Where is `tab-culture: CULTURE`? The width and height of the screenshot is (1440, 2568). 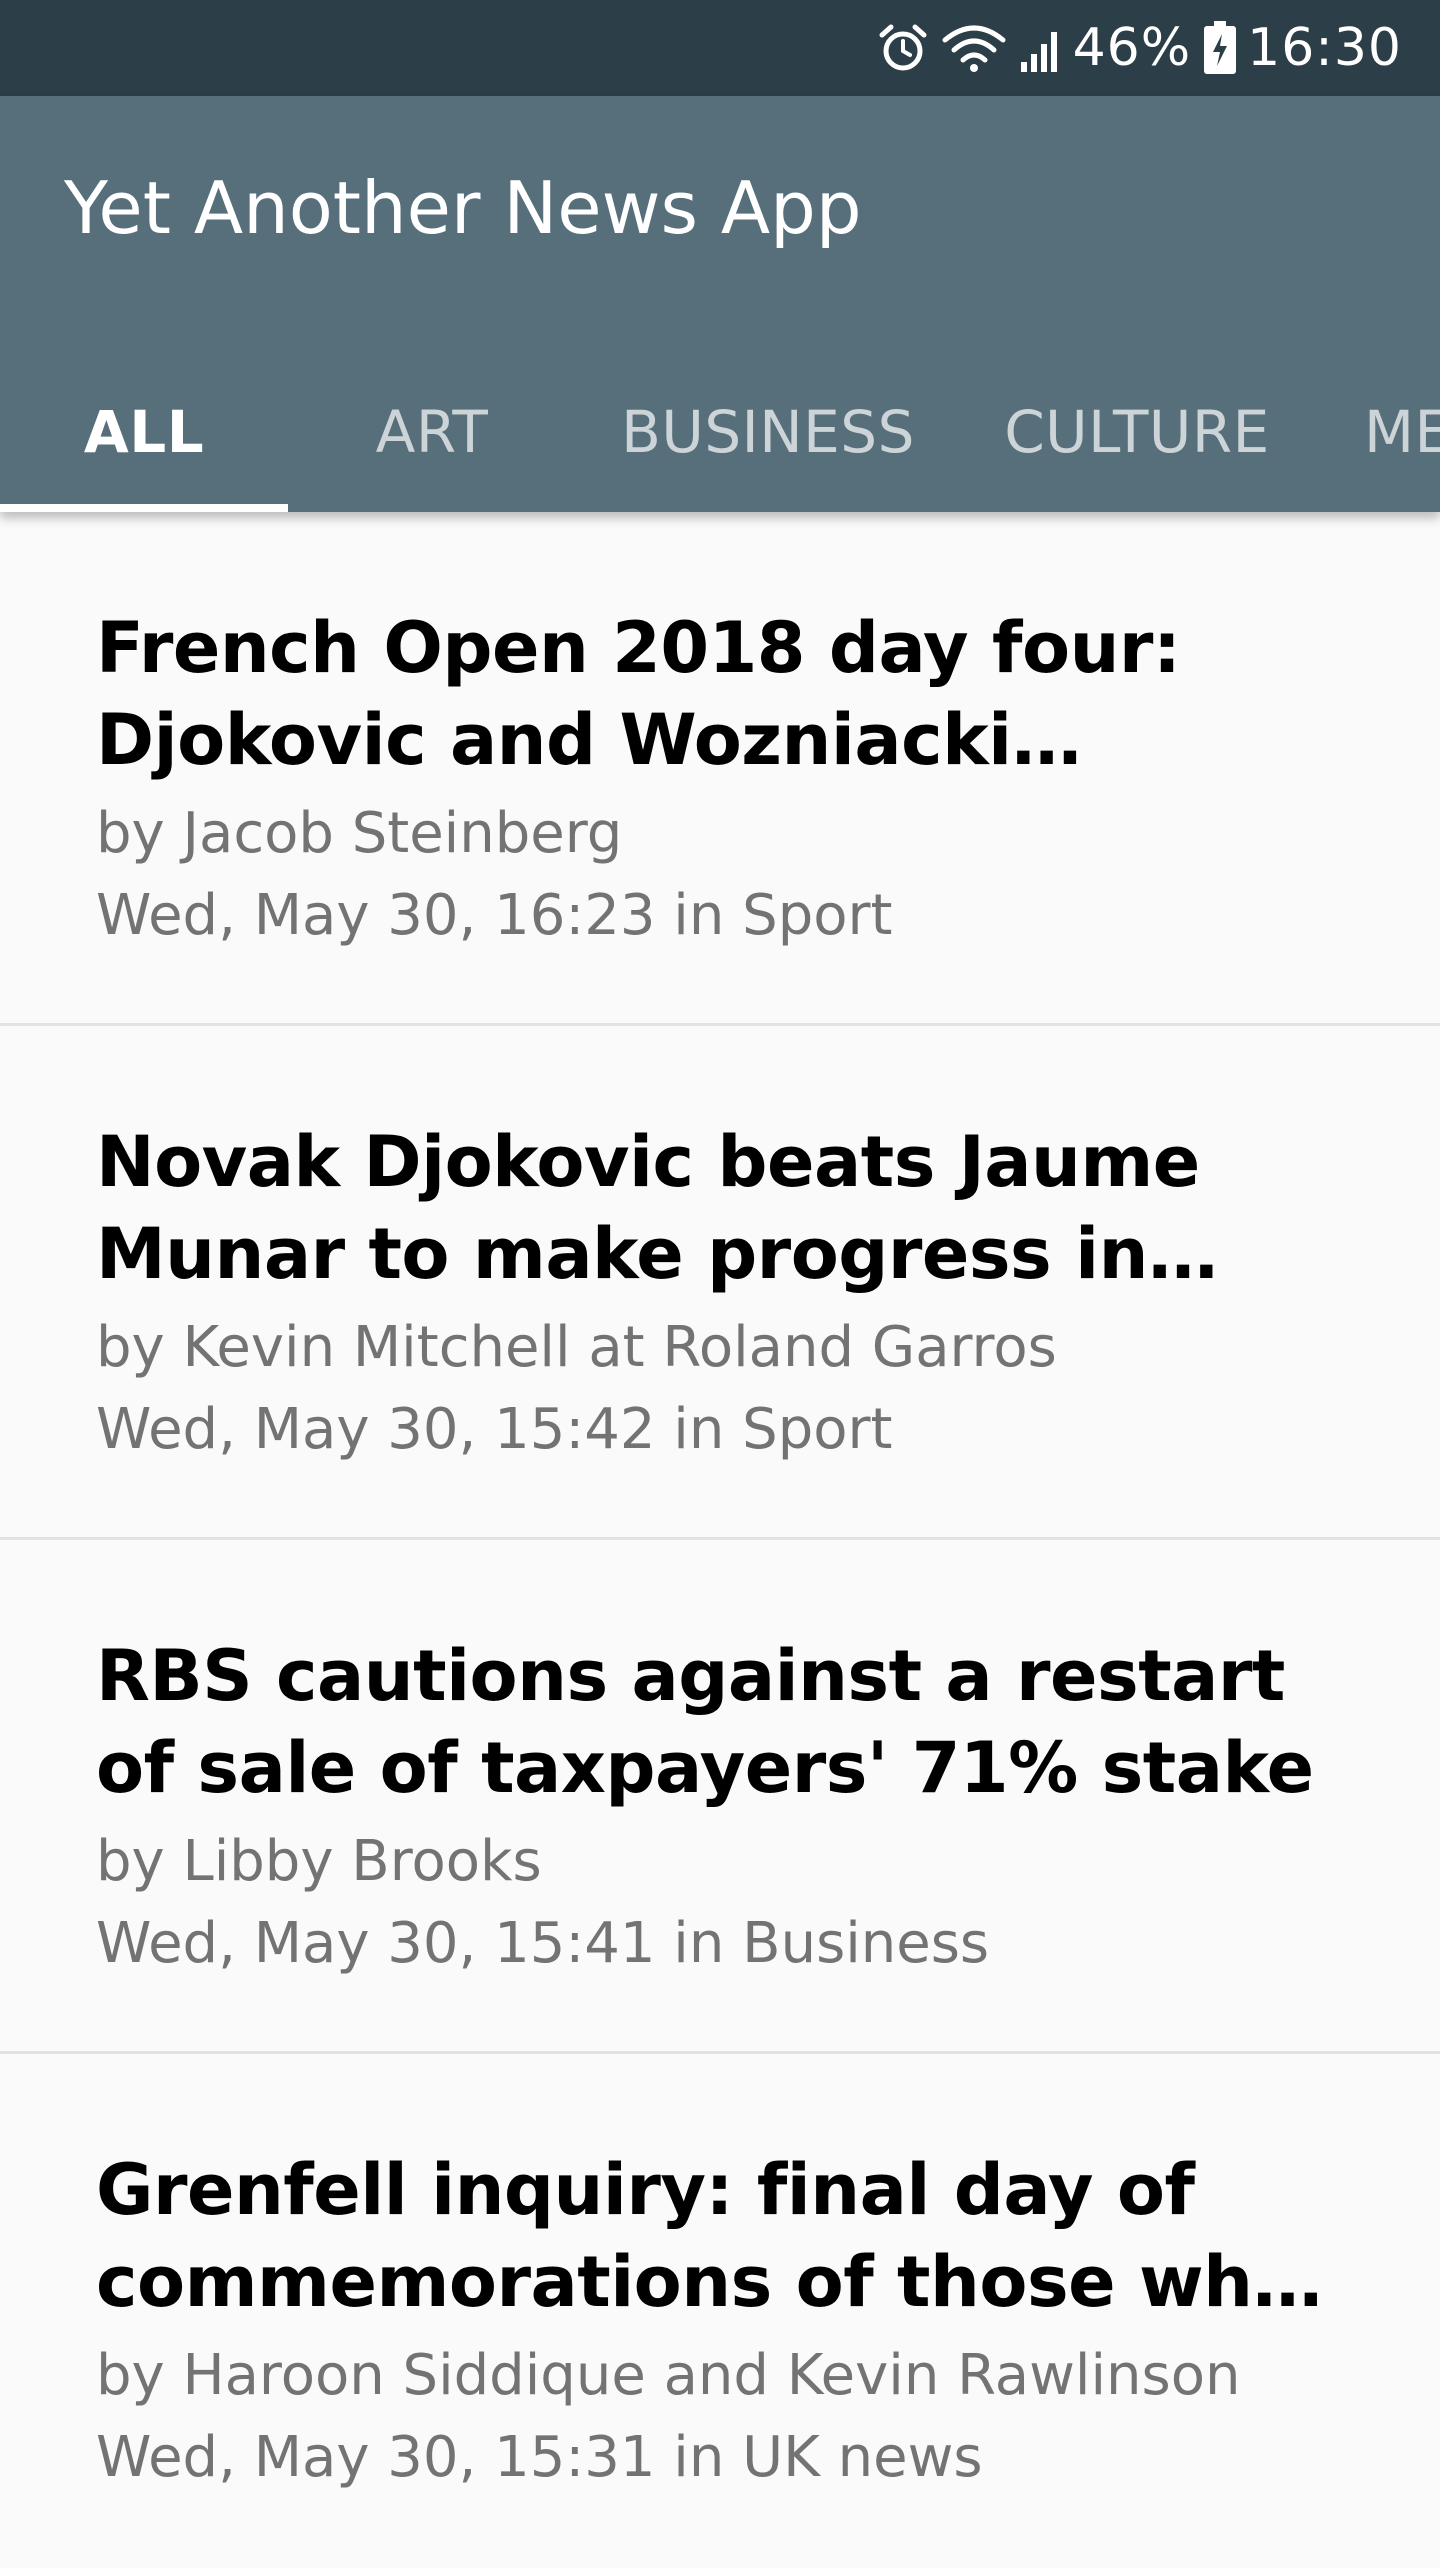
tab-culture: CULTURE is located at coordinates (1137, 432).